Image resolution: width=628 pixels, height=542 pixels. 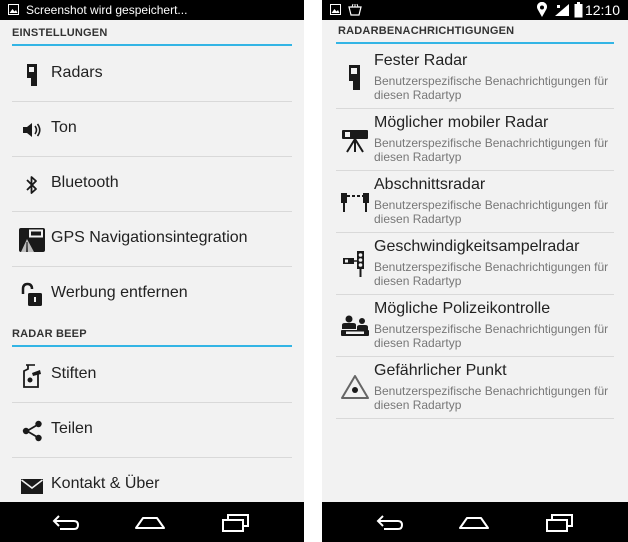 What do you see at coordinates (32, 376) in the screenshot?
I see `donate-icon` at bounding box center [32, 376].